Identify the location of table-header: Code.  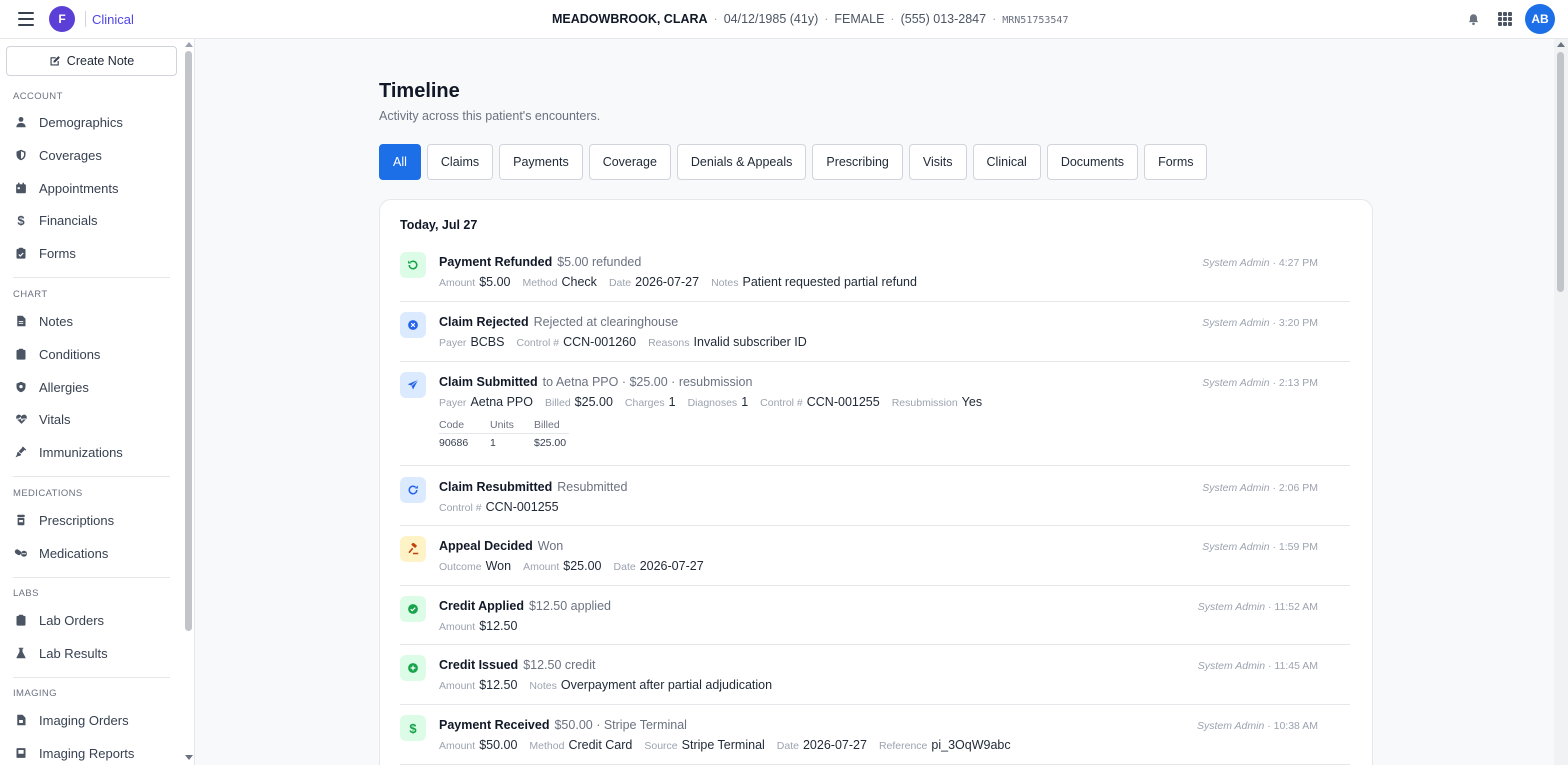
(452, 425).